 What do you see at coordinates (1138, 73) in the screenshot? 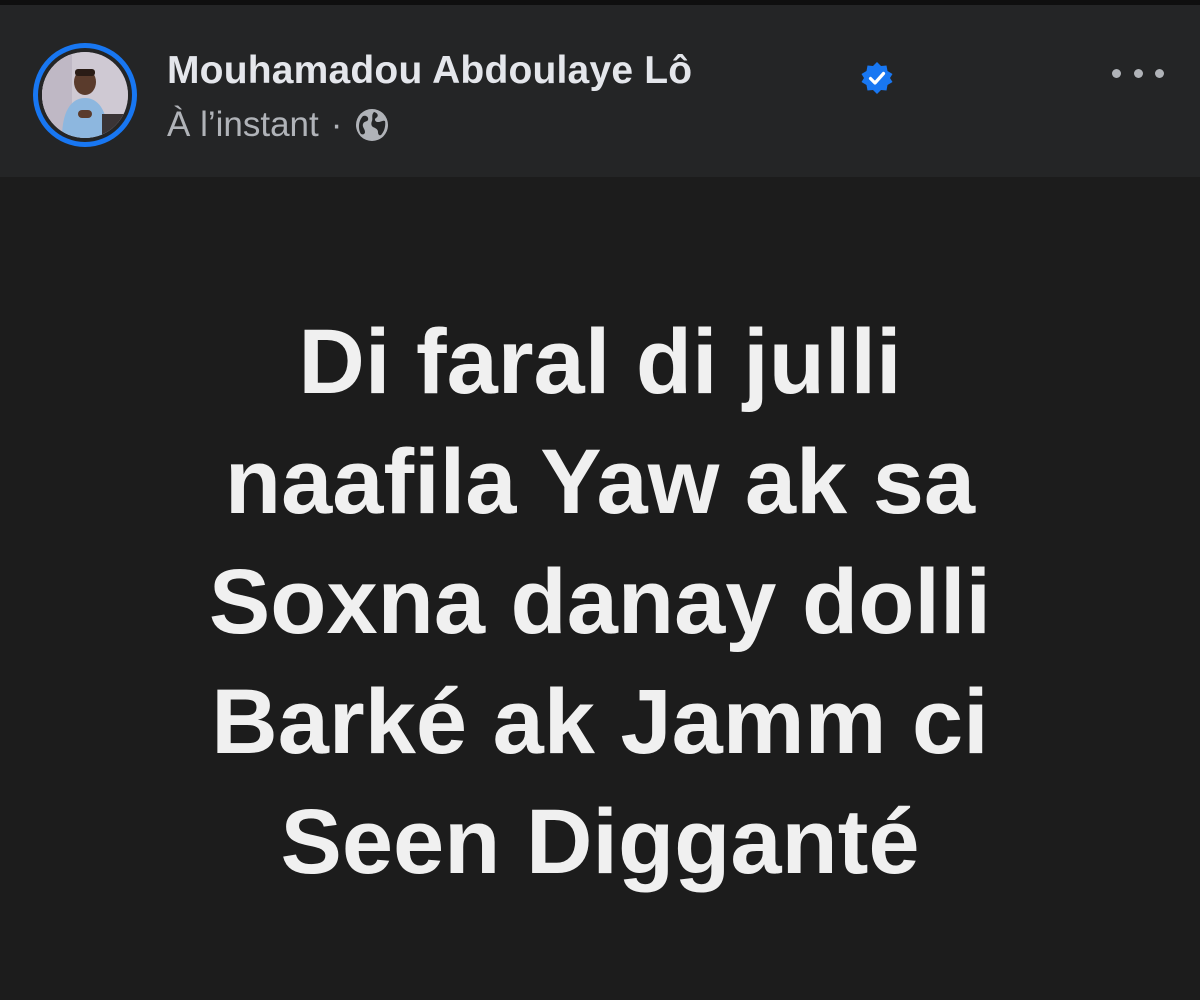
I see `more-options-button` at bounding box center [1138, 73].